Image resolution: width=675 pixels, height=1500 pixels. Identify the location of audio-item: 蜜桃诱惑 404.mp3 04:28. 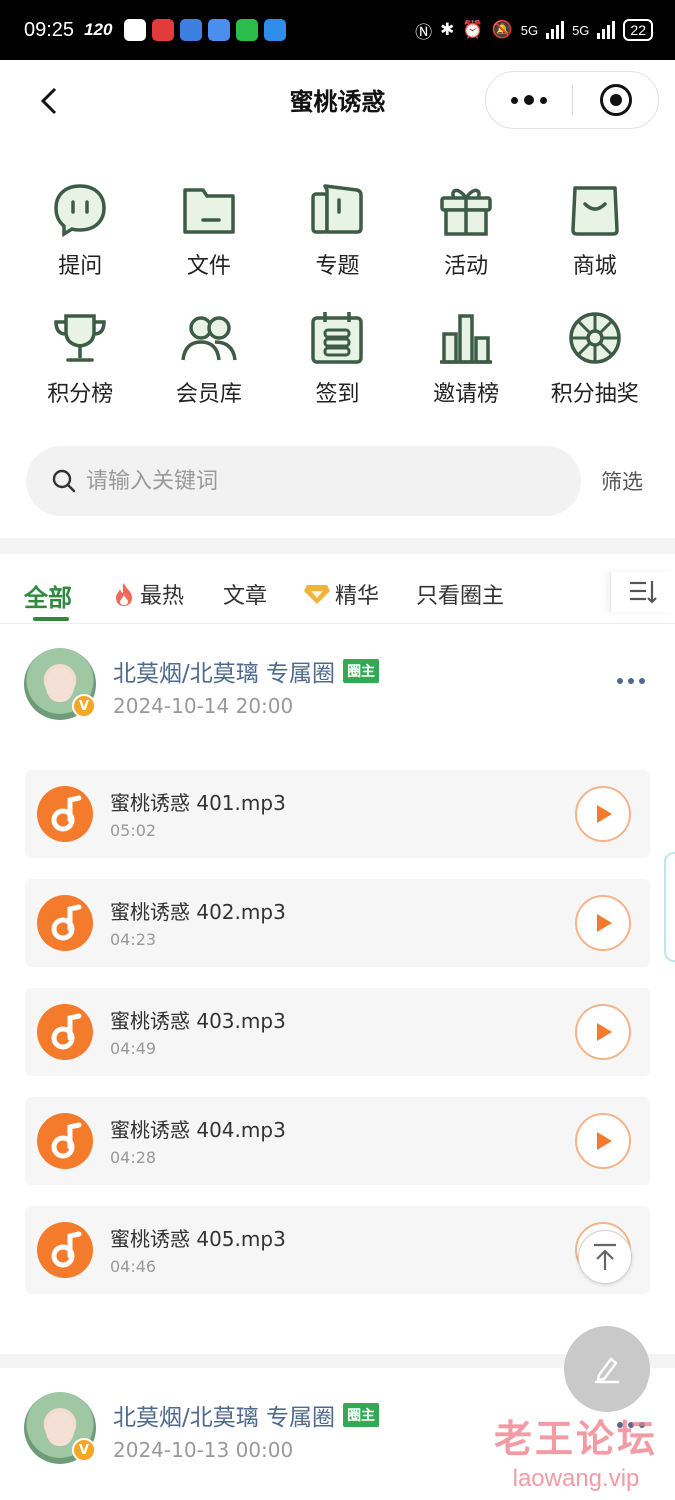
(337, 1141).